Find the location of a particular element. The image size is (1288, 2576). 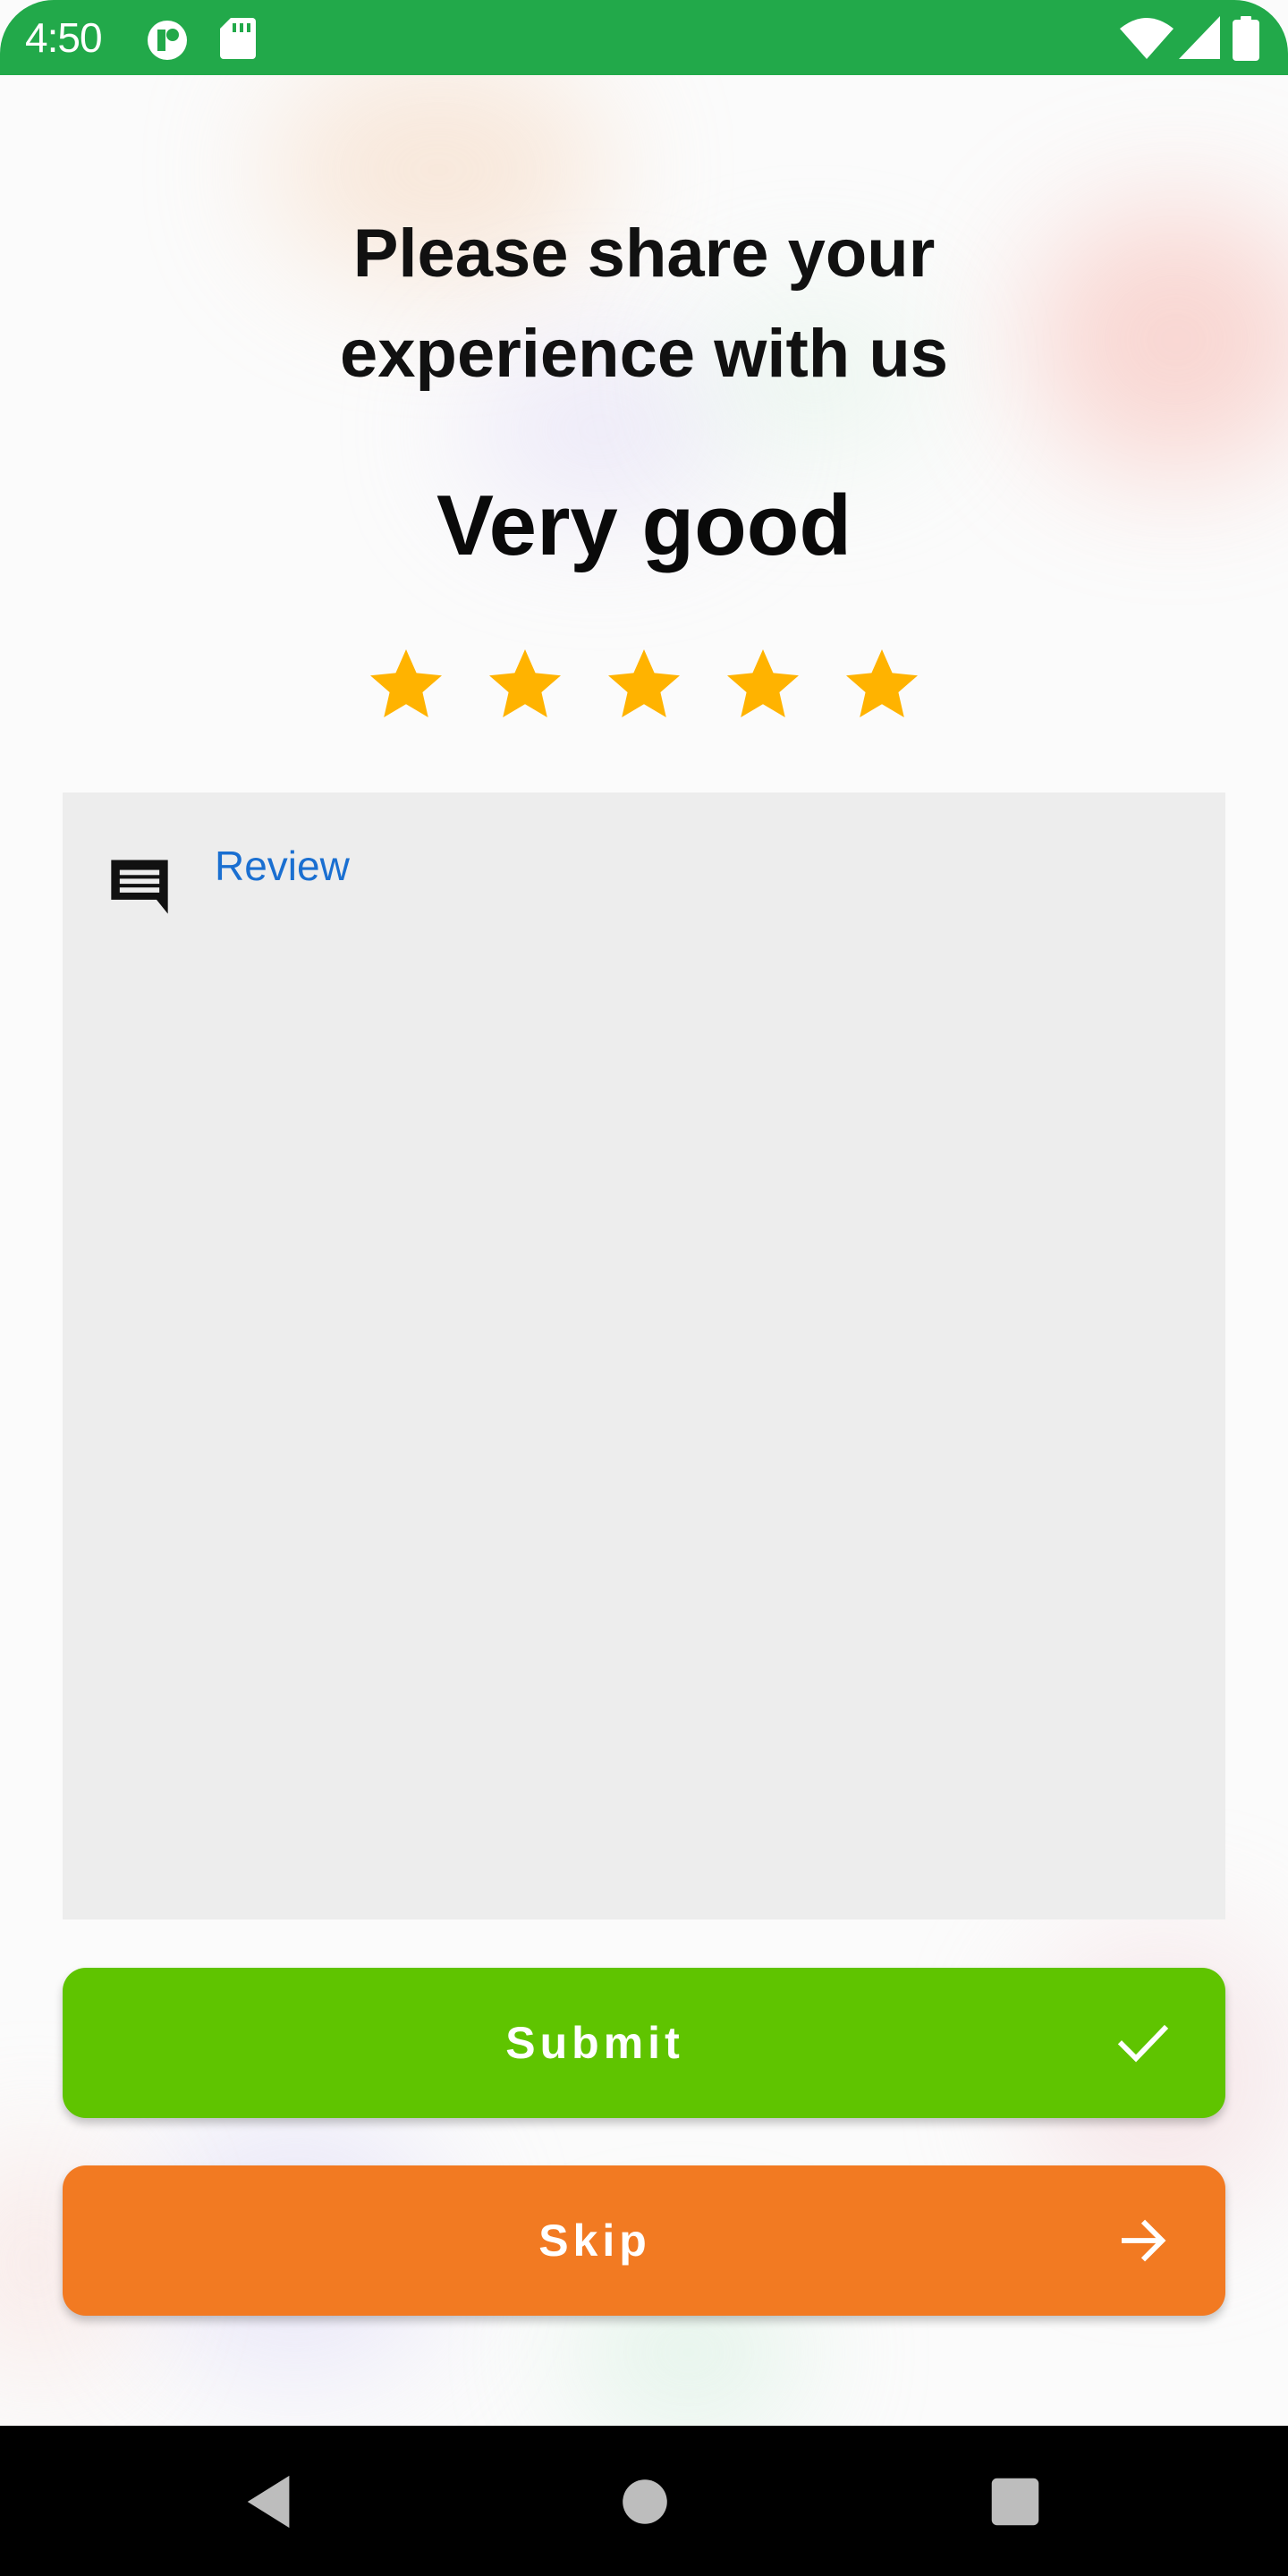

recents-icon is located at coordinates (1015, 2501).